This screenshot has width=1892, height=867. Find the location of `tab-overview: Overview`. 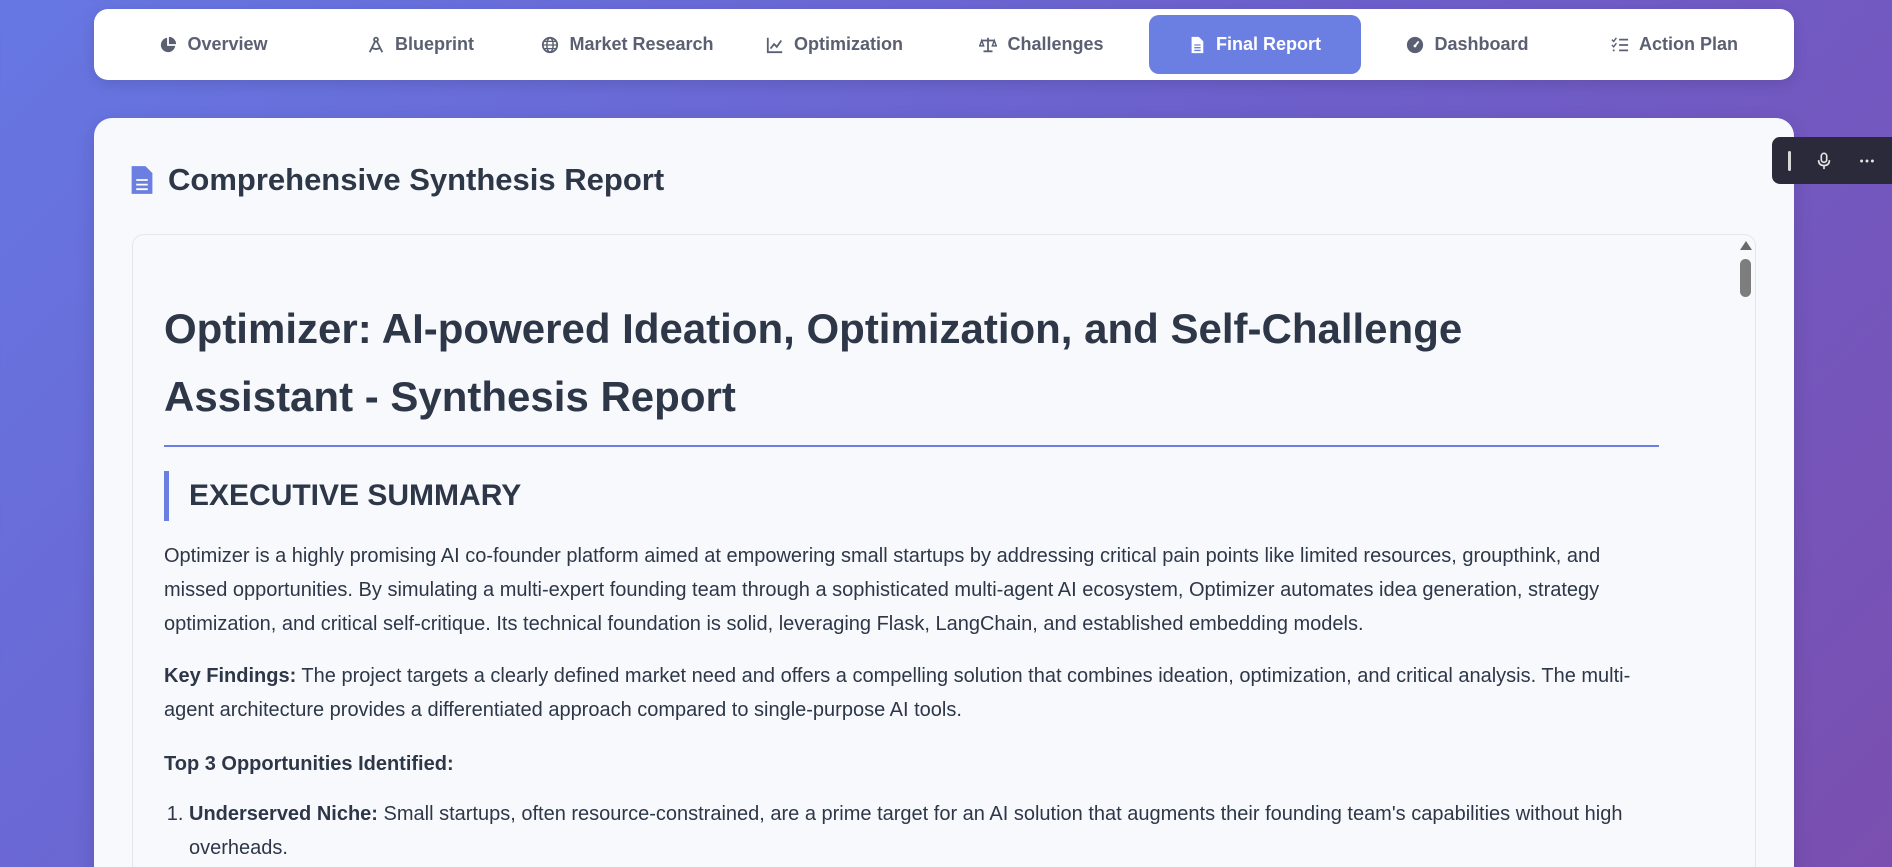

tab-overview: Overview is located at coordinates (214, 44).